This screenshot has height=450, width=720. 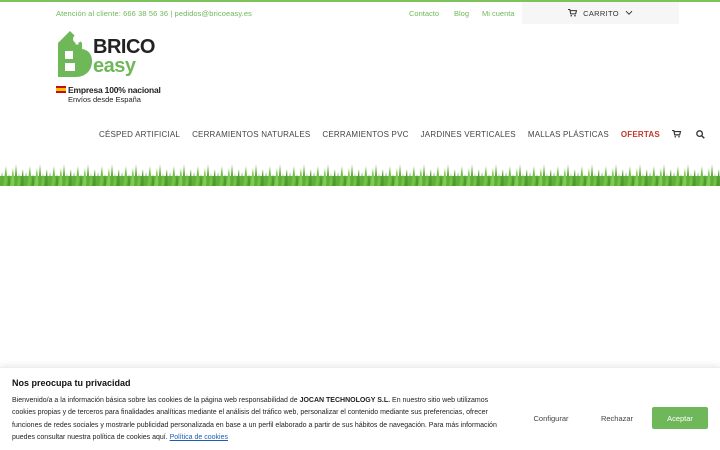 I want to click on blog-link: Blog, so click(x=468, y=13).